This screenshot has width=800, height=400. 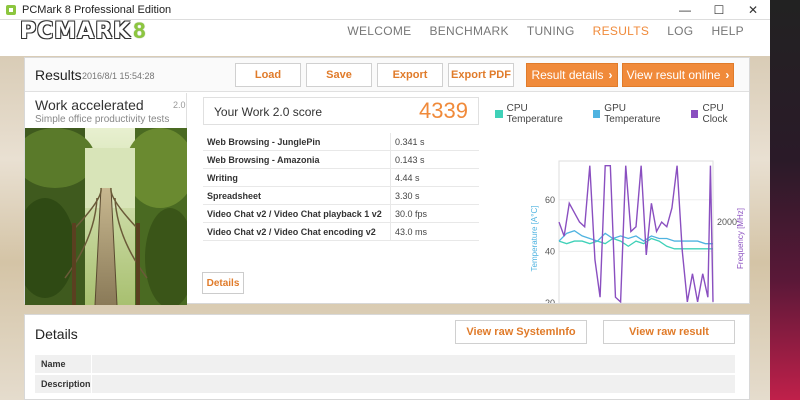 I want to click on result-details-button: Result details ›, so click(x=572, y=75).